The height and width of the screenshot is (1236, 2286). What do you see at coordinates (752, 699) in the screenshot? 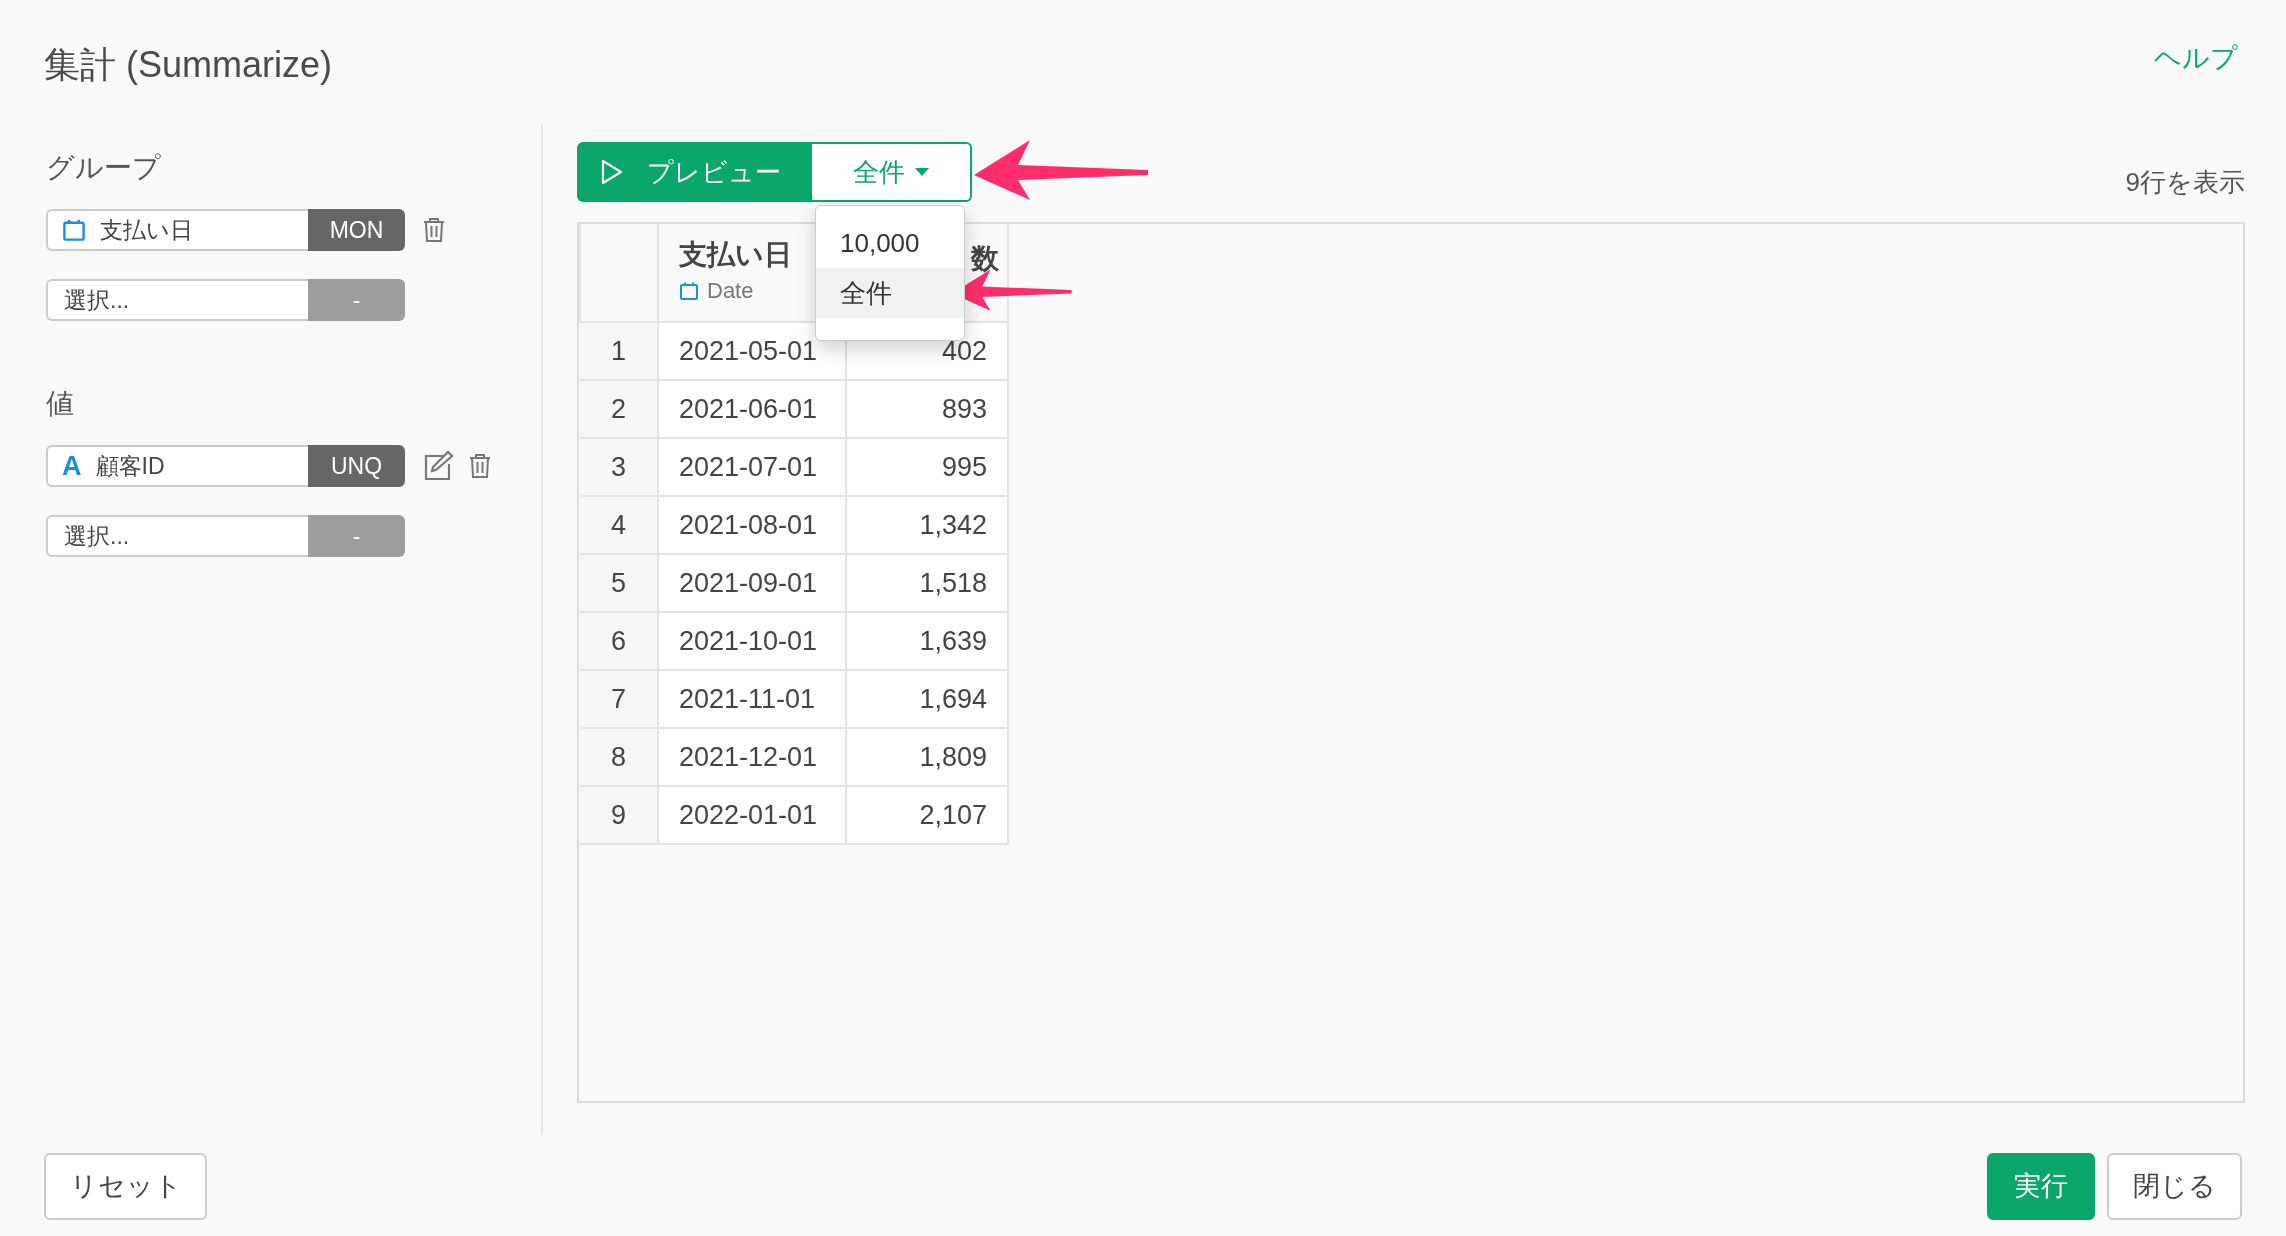
I see `table-cell: 2021-11-01` at bounding box center [752, 699].